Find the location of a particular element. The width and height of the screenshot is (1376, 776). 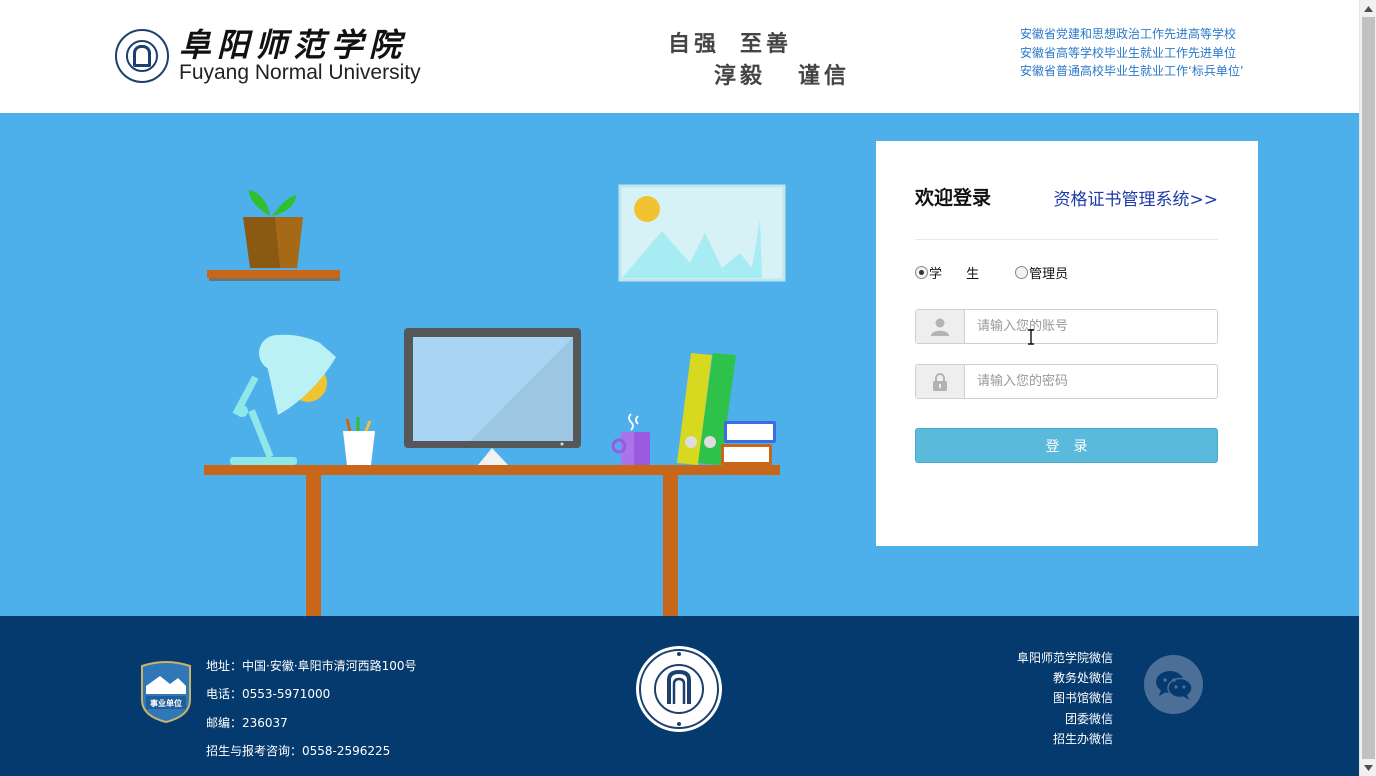

divider is located at coordinates (1066, 239).